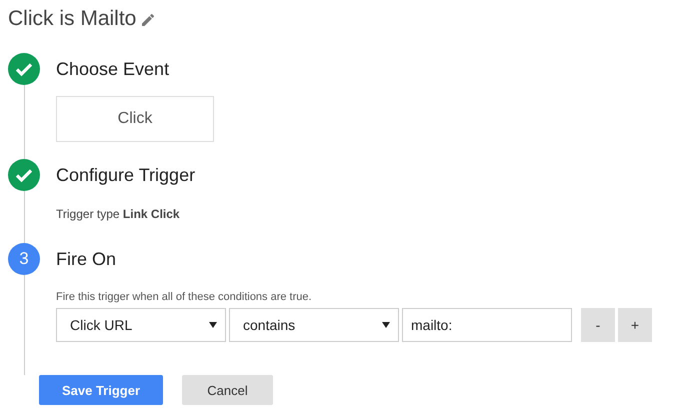 Image resolution: width=676 pixels, height=418 pixels. Describe the element at coordinates (184, 297) in the screenshot. I see `conditions-description: Fire this trigger when all of these conditions are true.` at that location.